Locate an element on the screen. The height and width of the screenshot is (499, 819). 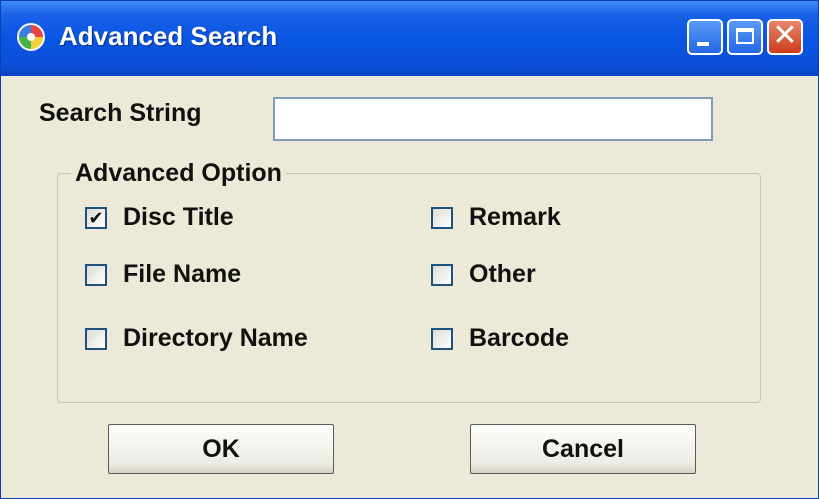
close-icon: ✕ is located at coordinates (785, 35).